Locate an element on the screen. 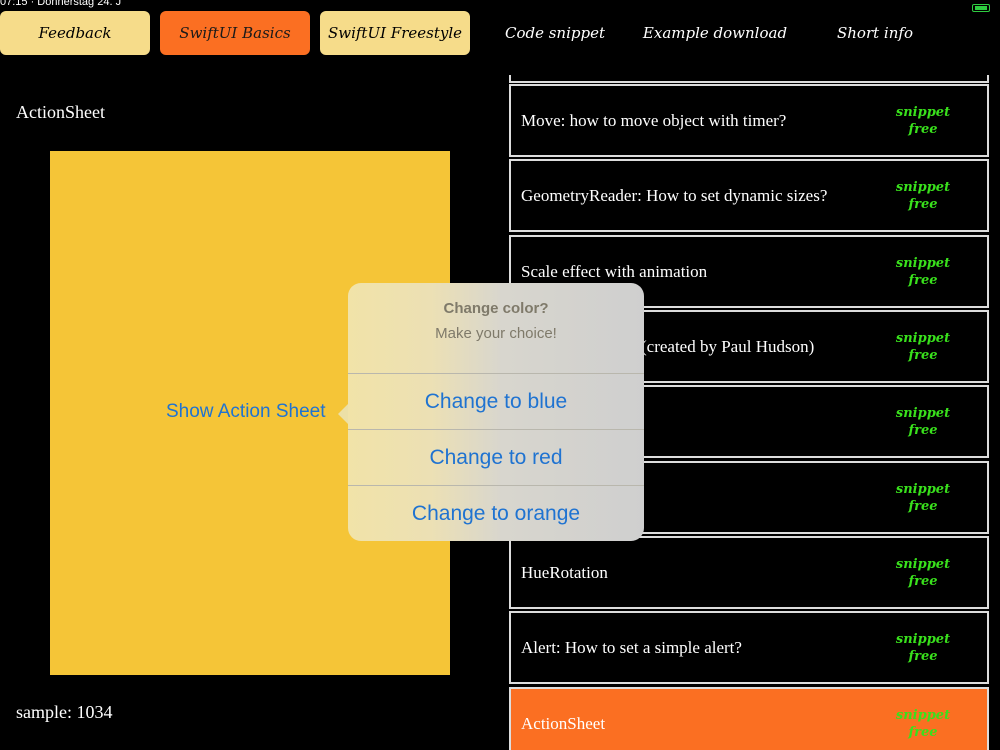 The height and width of the screenshot is (750, 1000). sample-counter: sample: 1034 is located at coordinates (64, 712).